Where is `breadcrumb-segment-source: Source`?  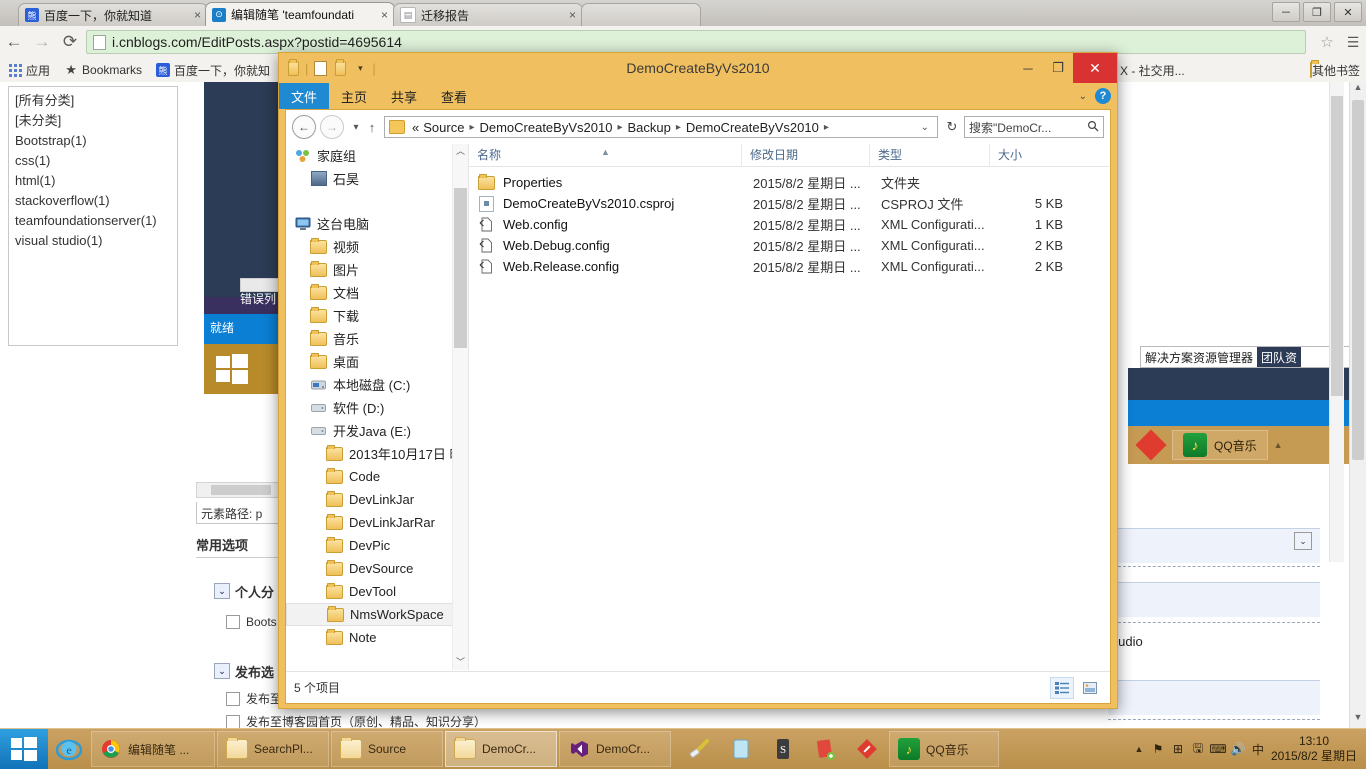 breadcrumb-segment-source: Source is located at coordinates (443, 127).